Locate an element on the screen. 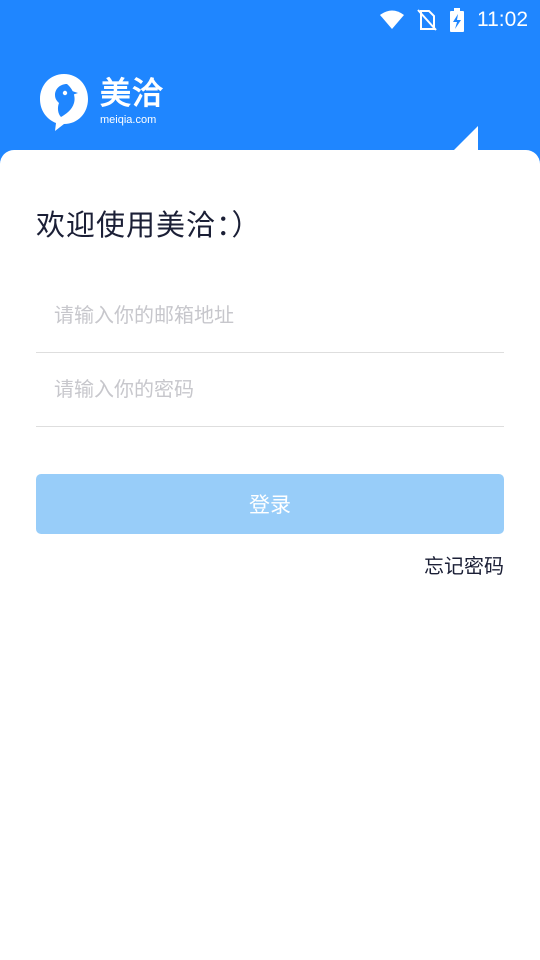 Image resolution: width=540 pixels, height=960 pixels. brand-logo: 美洽 meiqia.com is located at coordinates (101, 102).